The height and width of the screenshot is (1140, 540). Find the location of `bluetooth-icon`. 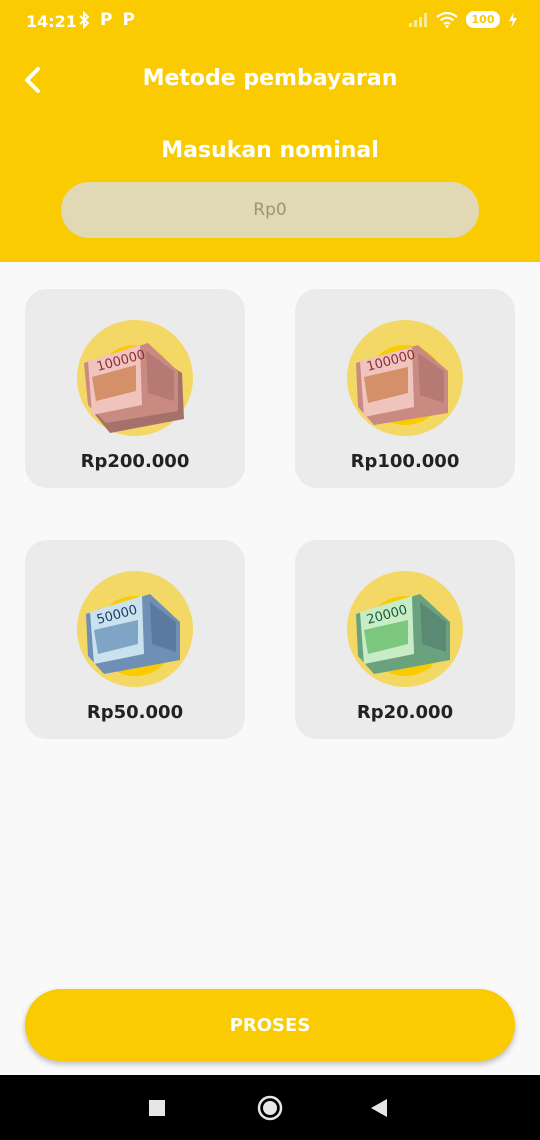

bluetooth-icon is located at coordinates (84, 20).